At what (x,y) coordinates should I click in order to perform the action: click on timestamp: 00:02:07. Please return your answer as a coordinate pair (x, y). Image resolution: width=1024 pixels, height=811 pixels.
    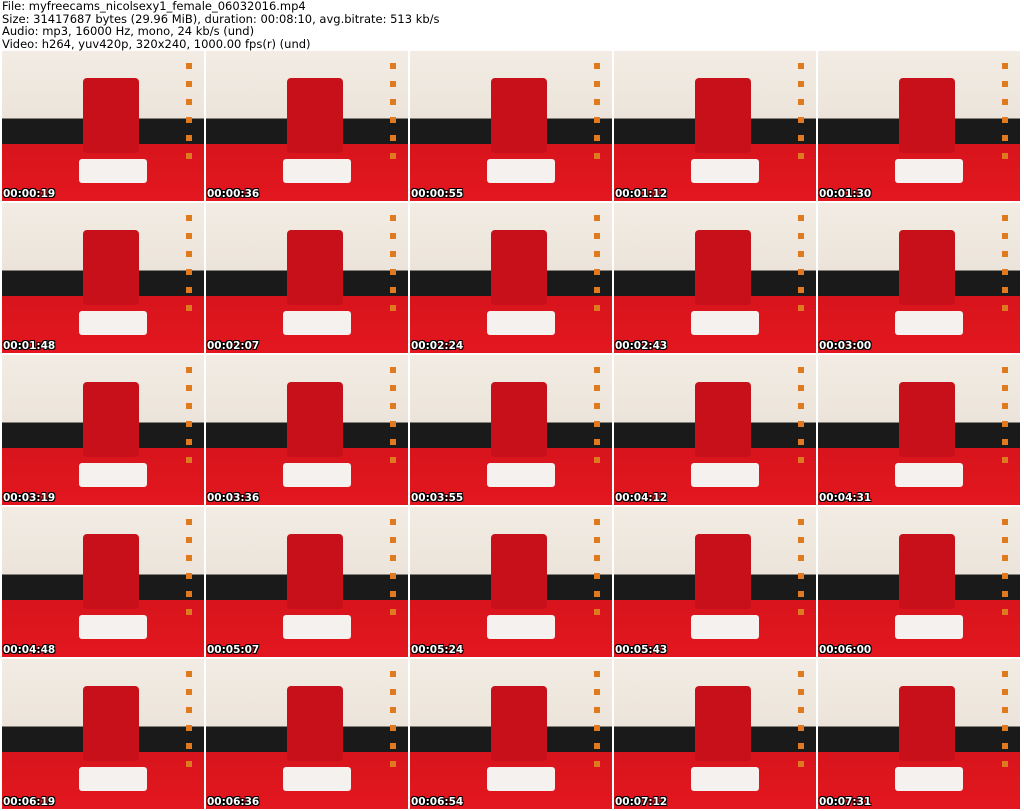
    Looking at the image, I should click on (233, 346).